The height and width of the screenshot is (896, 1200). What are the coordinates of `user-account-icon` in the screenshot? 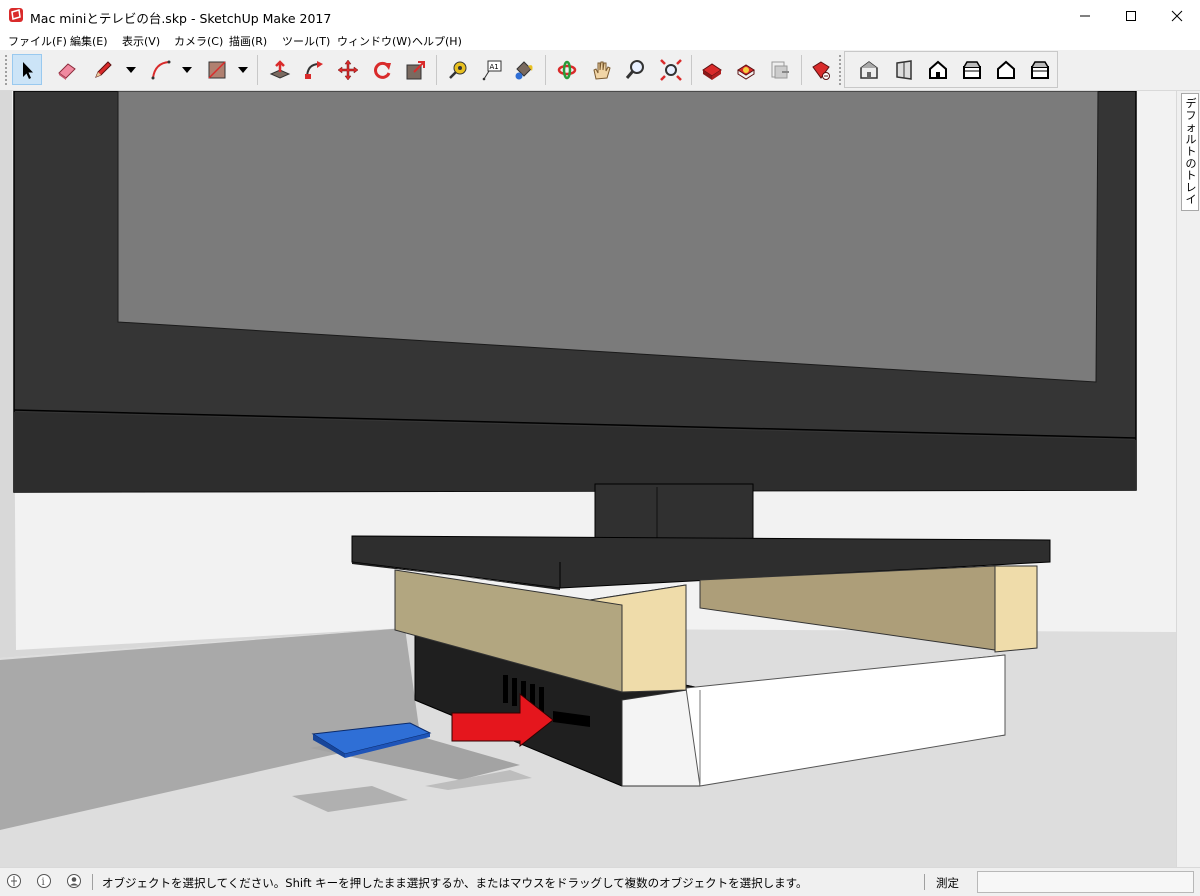 It's located at (74, 881).